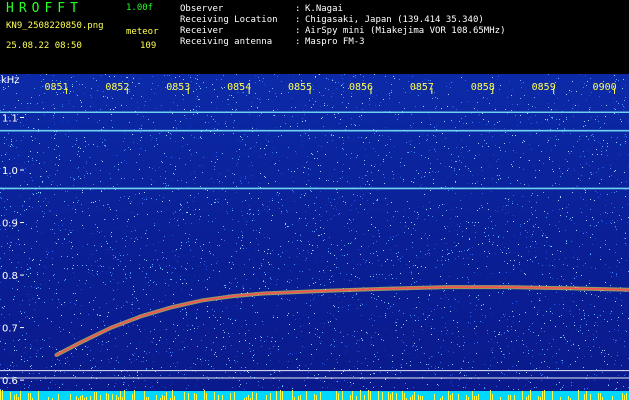 This screenshot has width=629, height=400. What do you see at coordinates (10, 80) in the screenshot?
I see `frequency-unit-label: kHz` at bounding box center [10, 80].